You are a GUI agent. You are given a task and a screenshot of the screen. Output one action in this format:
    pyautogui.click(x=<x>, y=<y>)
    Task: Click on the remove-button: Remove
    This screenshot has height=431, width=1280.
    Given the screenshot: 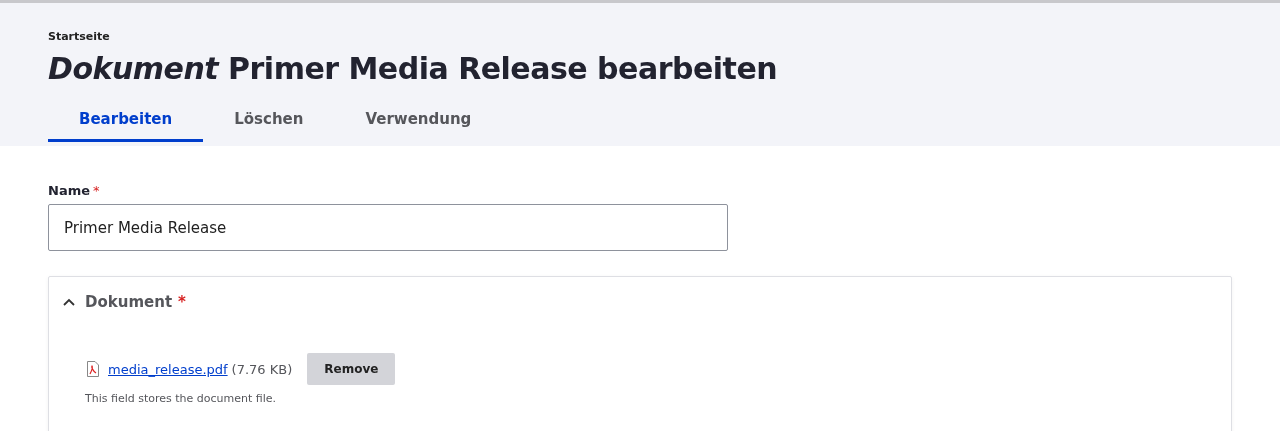 What is the action you would take?
    pyautogui.click(x=351, y=369)
    